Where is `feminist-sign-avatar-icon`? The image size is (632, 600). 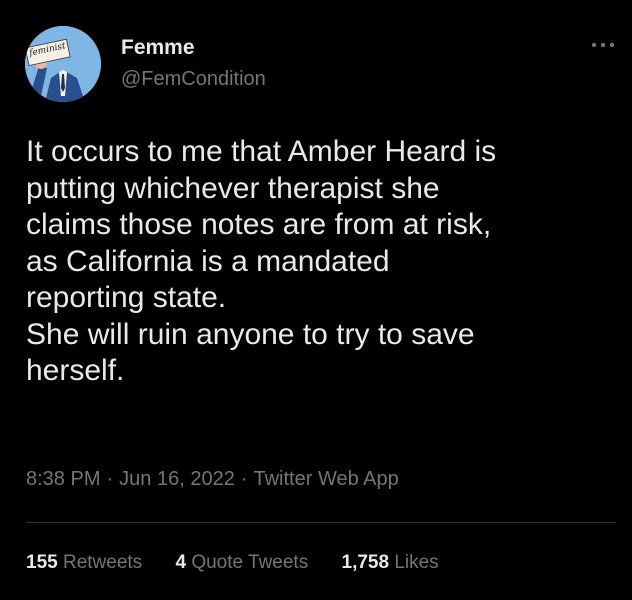
feminist-sign-avatar-icon is located at coordinates (63, 64).